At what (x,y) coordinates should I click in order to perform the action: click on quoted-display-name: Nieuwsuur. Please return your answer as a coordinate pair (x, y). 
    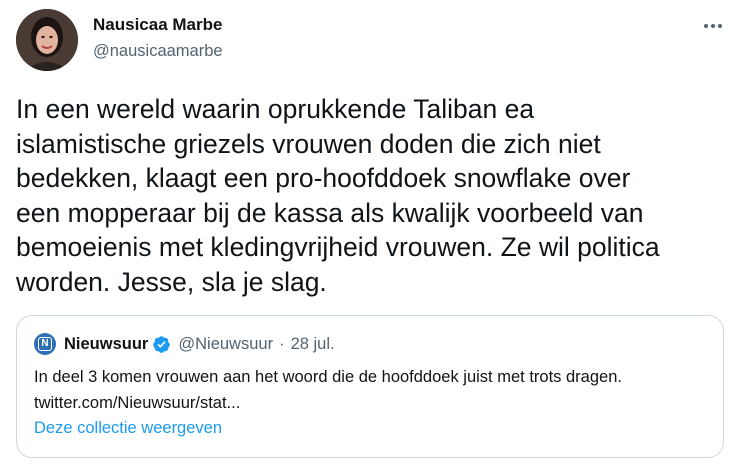
    Looking at the image, I should click on (106, 344).